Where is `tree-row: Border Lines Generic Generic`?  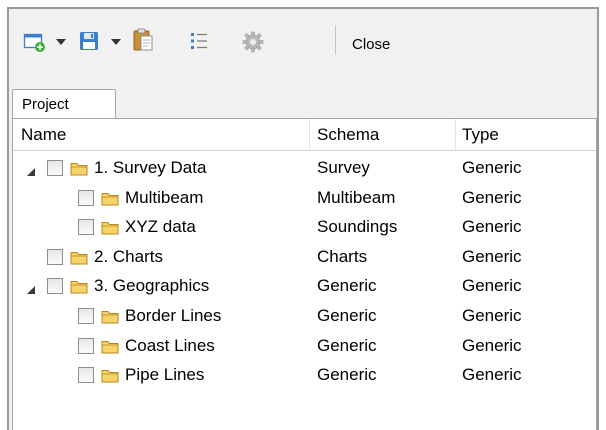 tree-row: Border Lines Generic Generic is located at coordinates (304, 317).